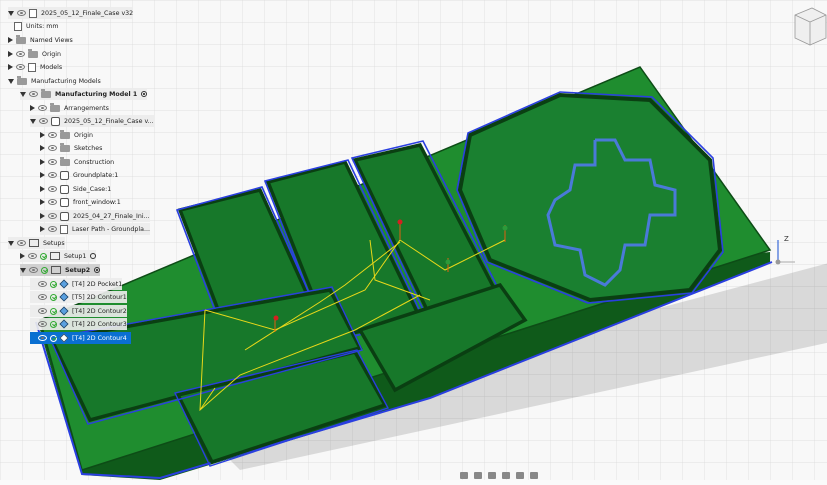 This screenshot has height=485, width=827. Describe the element at coordinates (66, 135) in the screenshot. I see `tree-child-origin: Origin` at that location.